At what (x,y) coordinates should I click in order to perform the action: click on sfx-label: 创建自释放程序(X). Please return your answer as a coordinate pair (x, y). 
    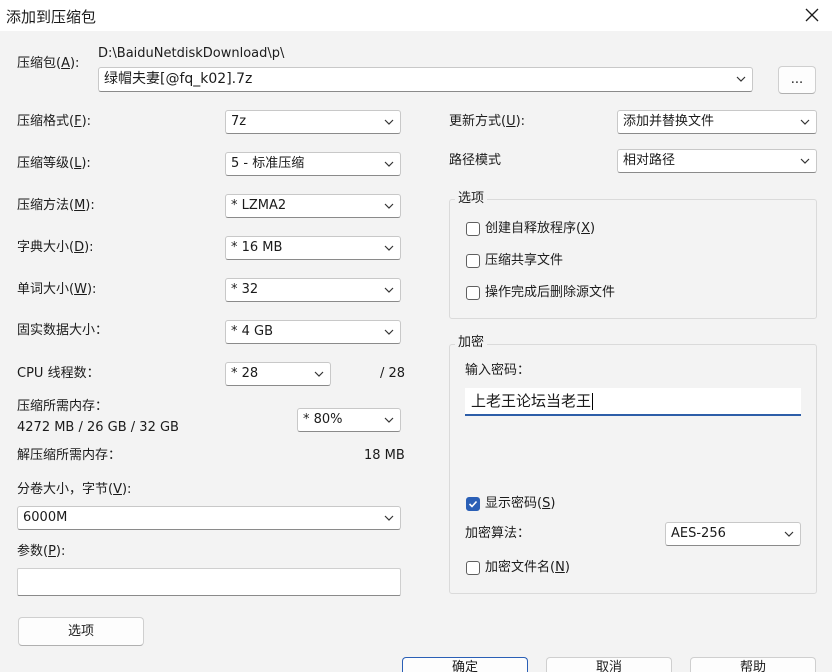
    Looking at the image, I should click on (540, 228).